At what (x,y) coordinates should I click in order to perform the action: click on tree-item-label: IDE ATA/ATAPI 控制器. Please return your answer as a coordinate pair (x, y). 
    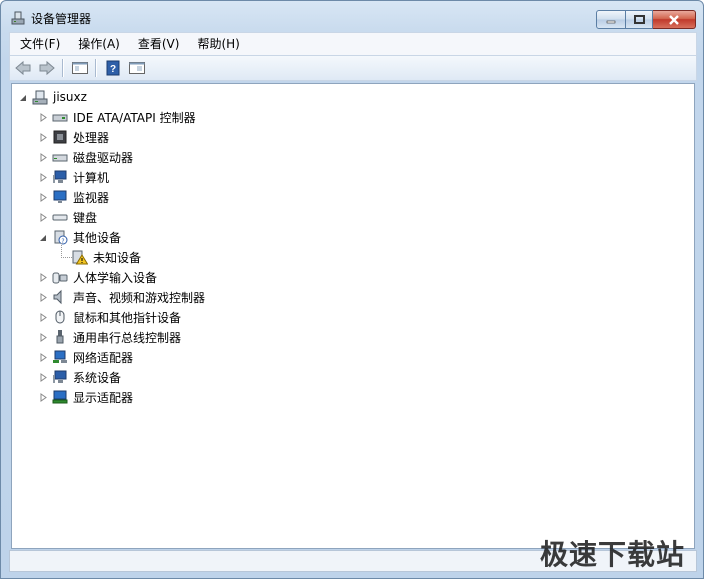
    Looking at the image, I should click on (134, 117).